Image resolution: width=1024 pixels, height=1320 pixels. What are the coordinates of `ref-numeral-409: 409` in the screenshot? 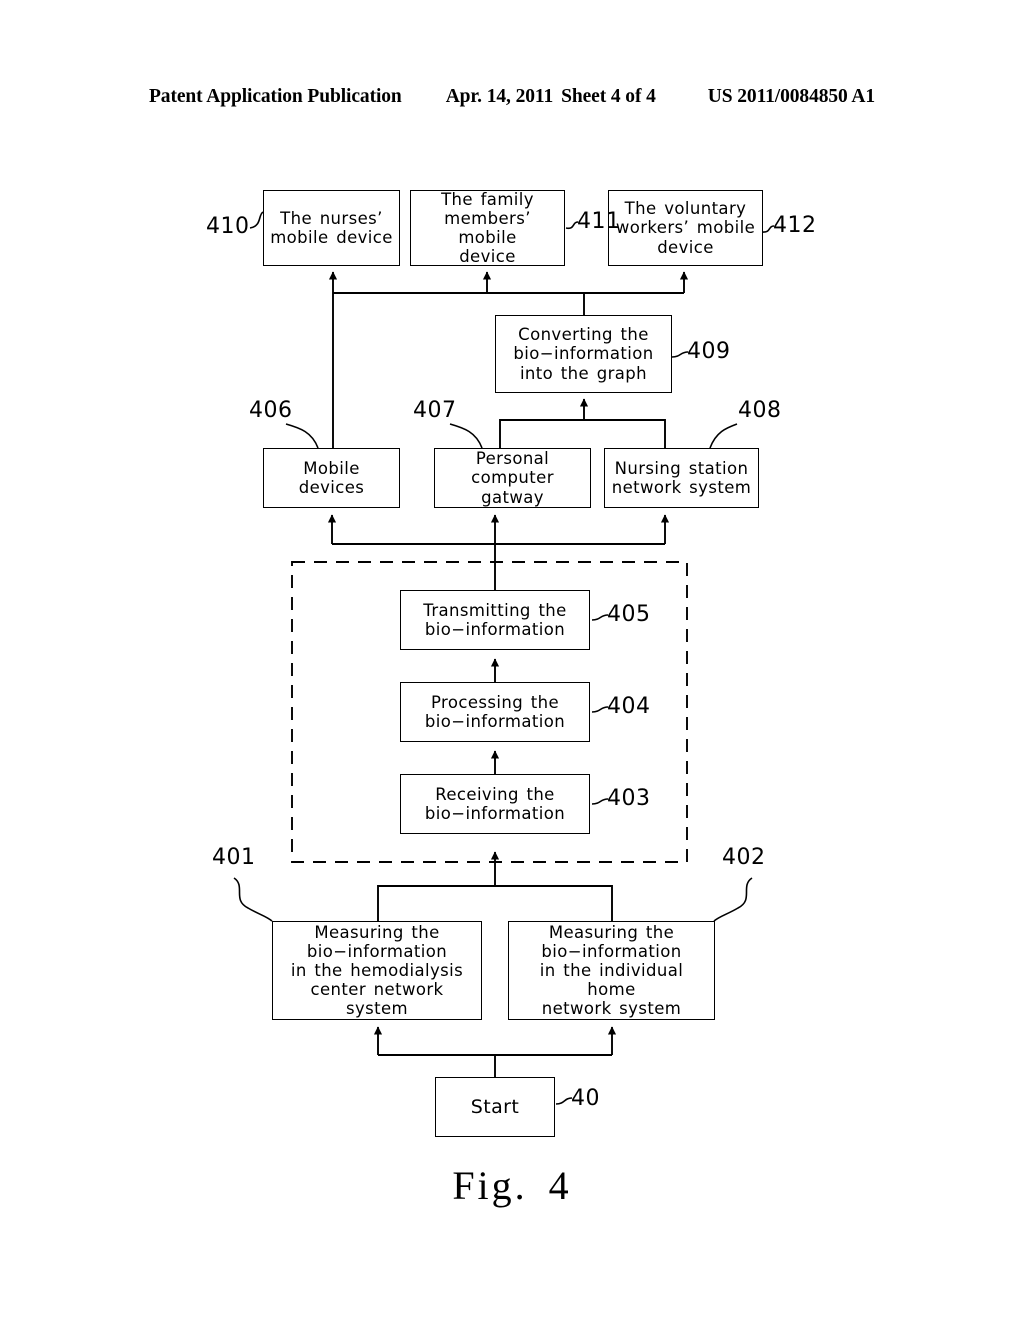 It's located at (709, 351).